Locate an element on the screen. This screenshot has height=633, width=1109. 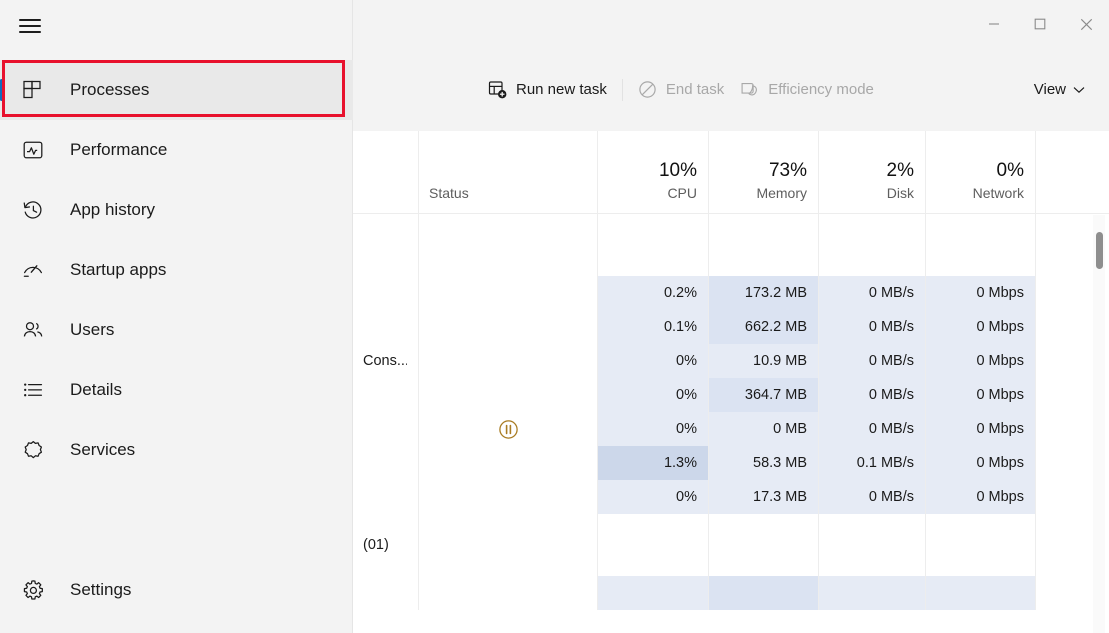
cell-disk is located at coordinates (871, 593).